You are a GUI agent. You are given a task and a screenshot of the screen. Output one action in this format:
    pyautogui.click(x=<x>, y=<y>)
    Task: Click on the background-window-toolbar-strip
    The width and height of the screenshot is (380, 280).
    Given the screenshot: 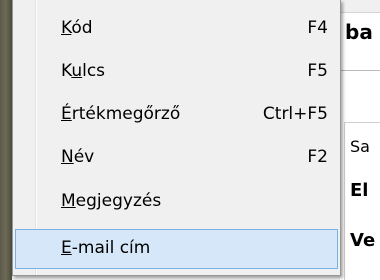 What is the action you would take?
    pyautogui.click(x=360, y=6)
    